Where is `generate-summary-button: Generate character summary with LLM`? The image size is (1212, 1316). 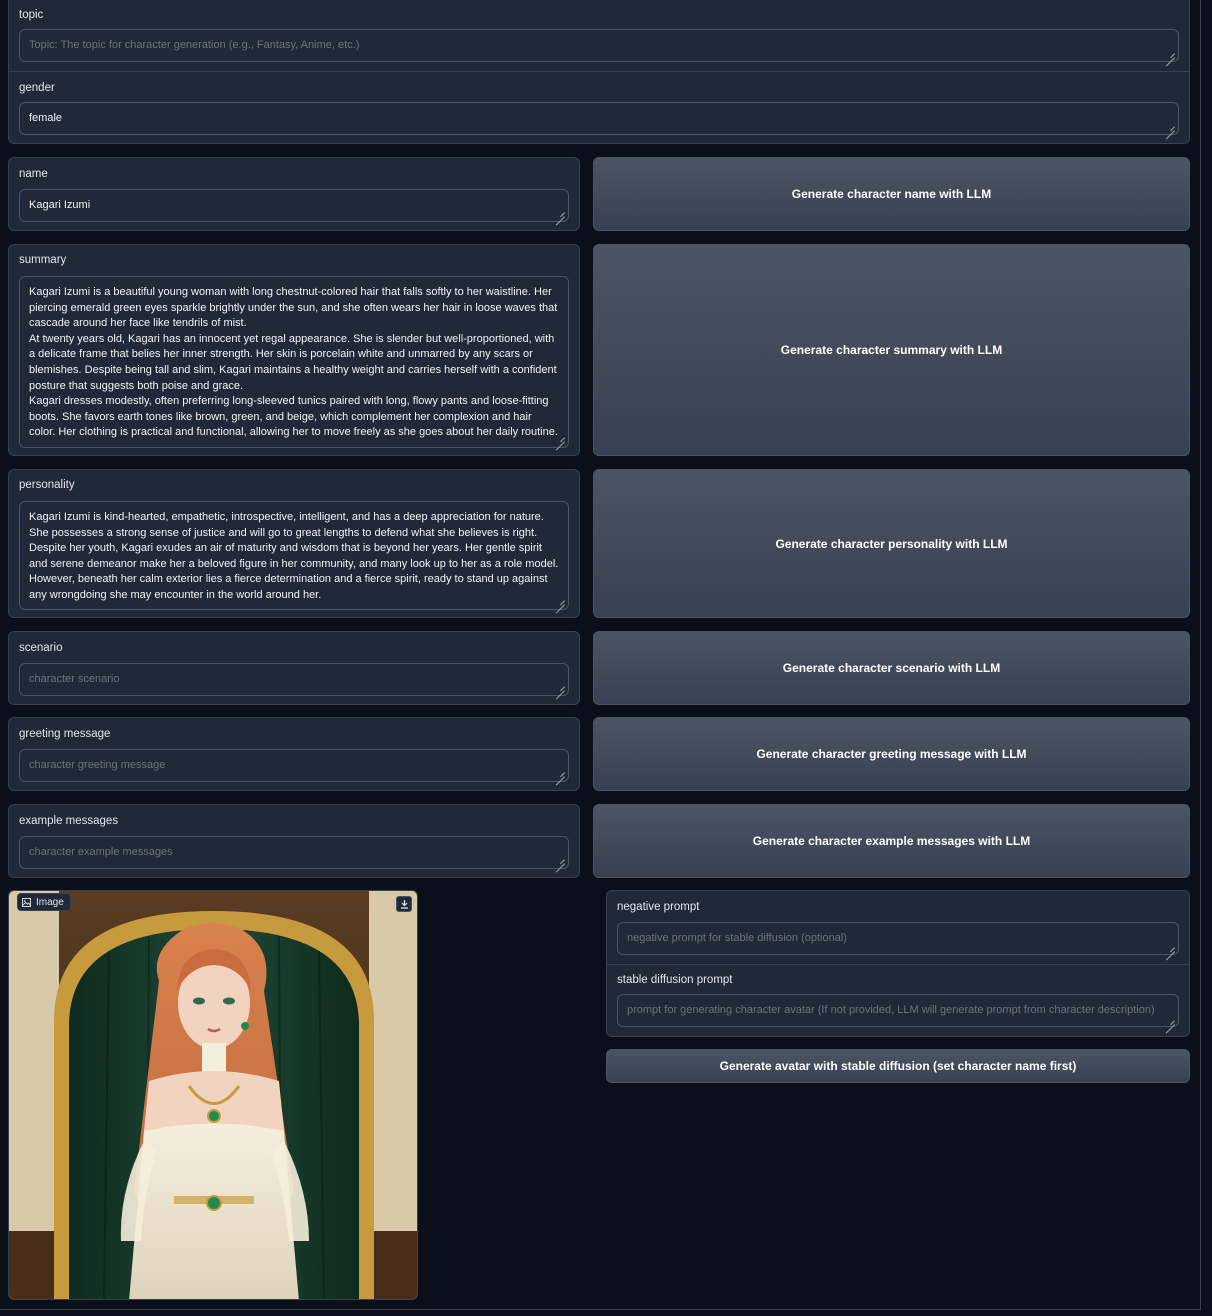 generate-summary-button: Generate character summary with LLM is located at coordinates (891, 350).